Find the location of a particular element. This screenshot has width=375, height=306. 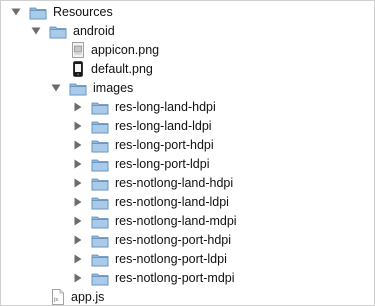

tree-row-subfolder: res-notlong-port-ldpi is located at coordinates (187, 259).